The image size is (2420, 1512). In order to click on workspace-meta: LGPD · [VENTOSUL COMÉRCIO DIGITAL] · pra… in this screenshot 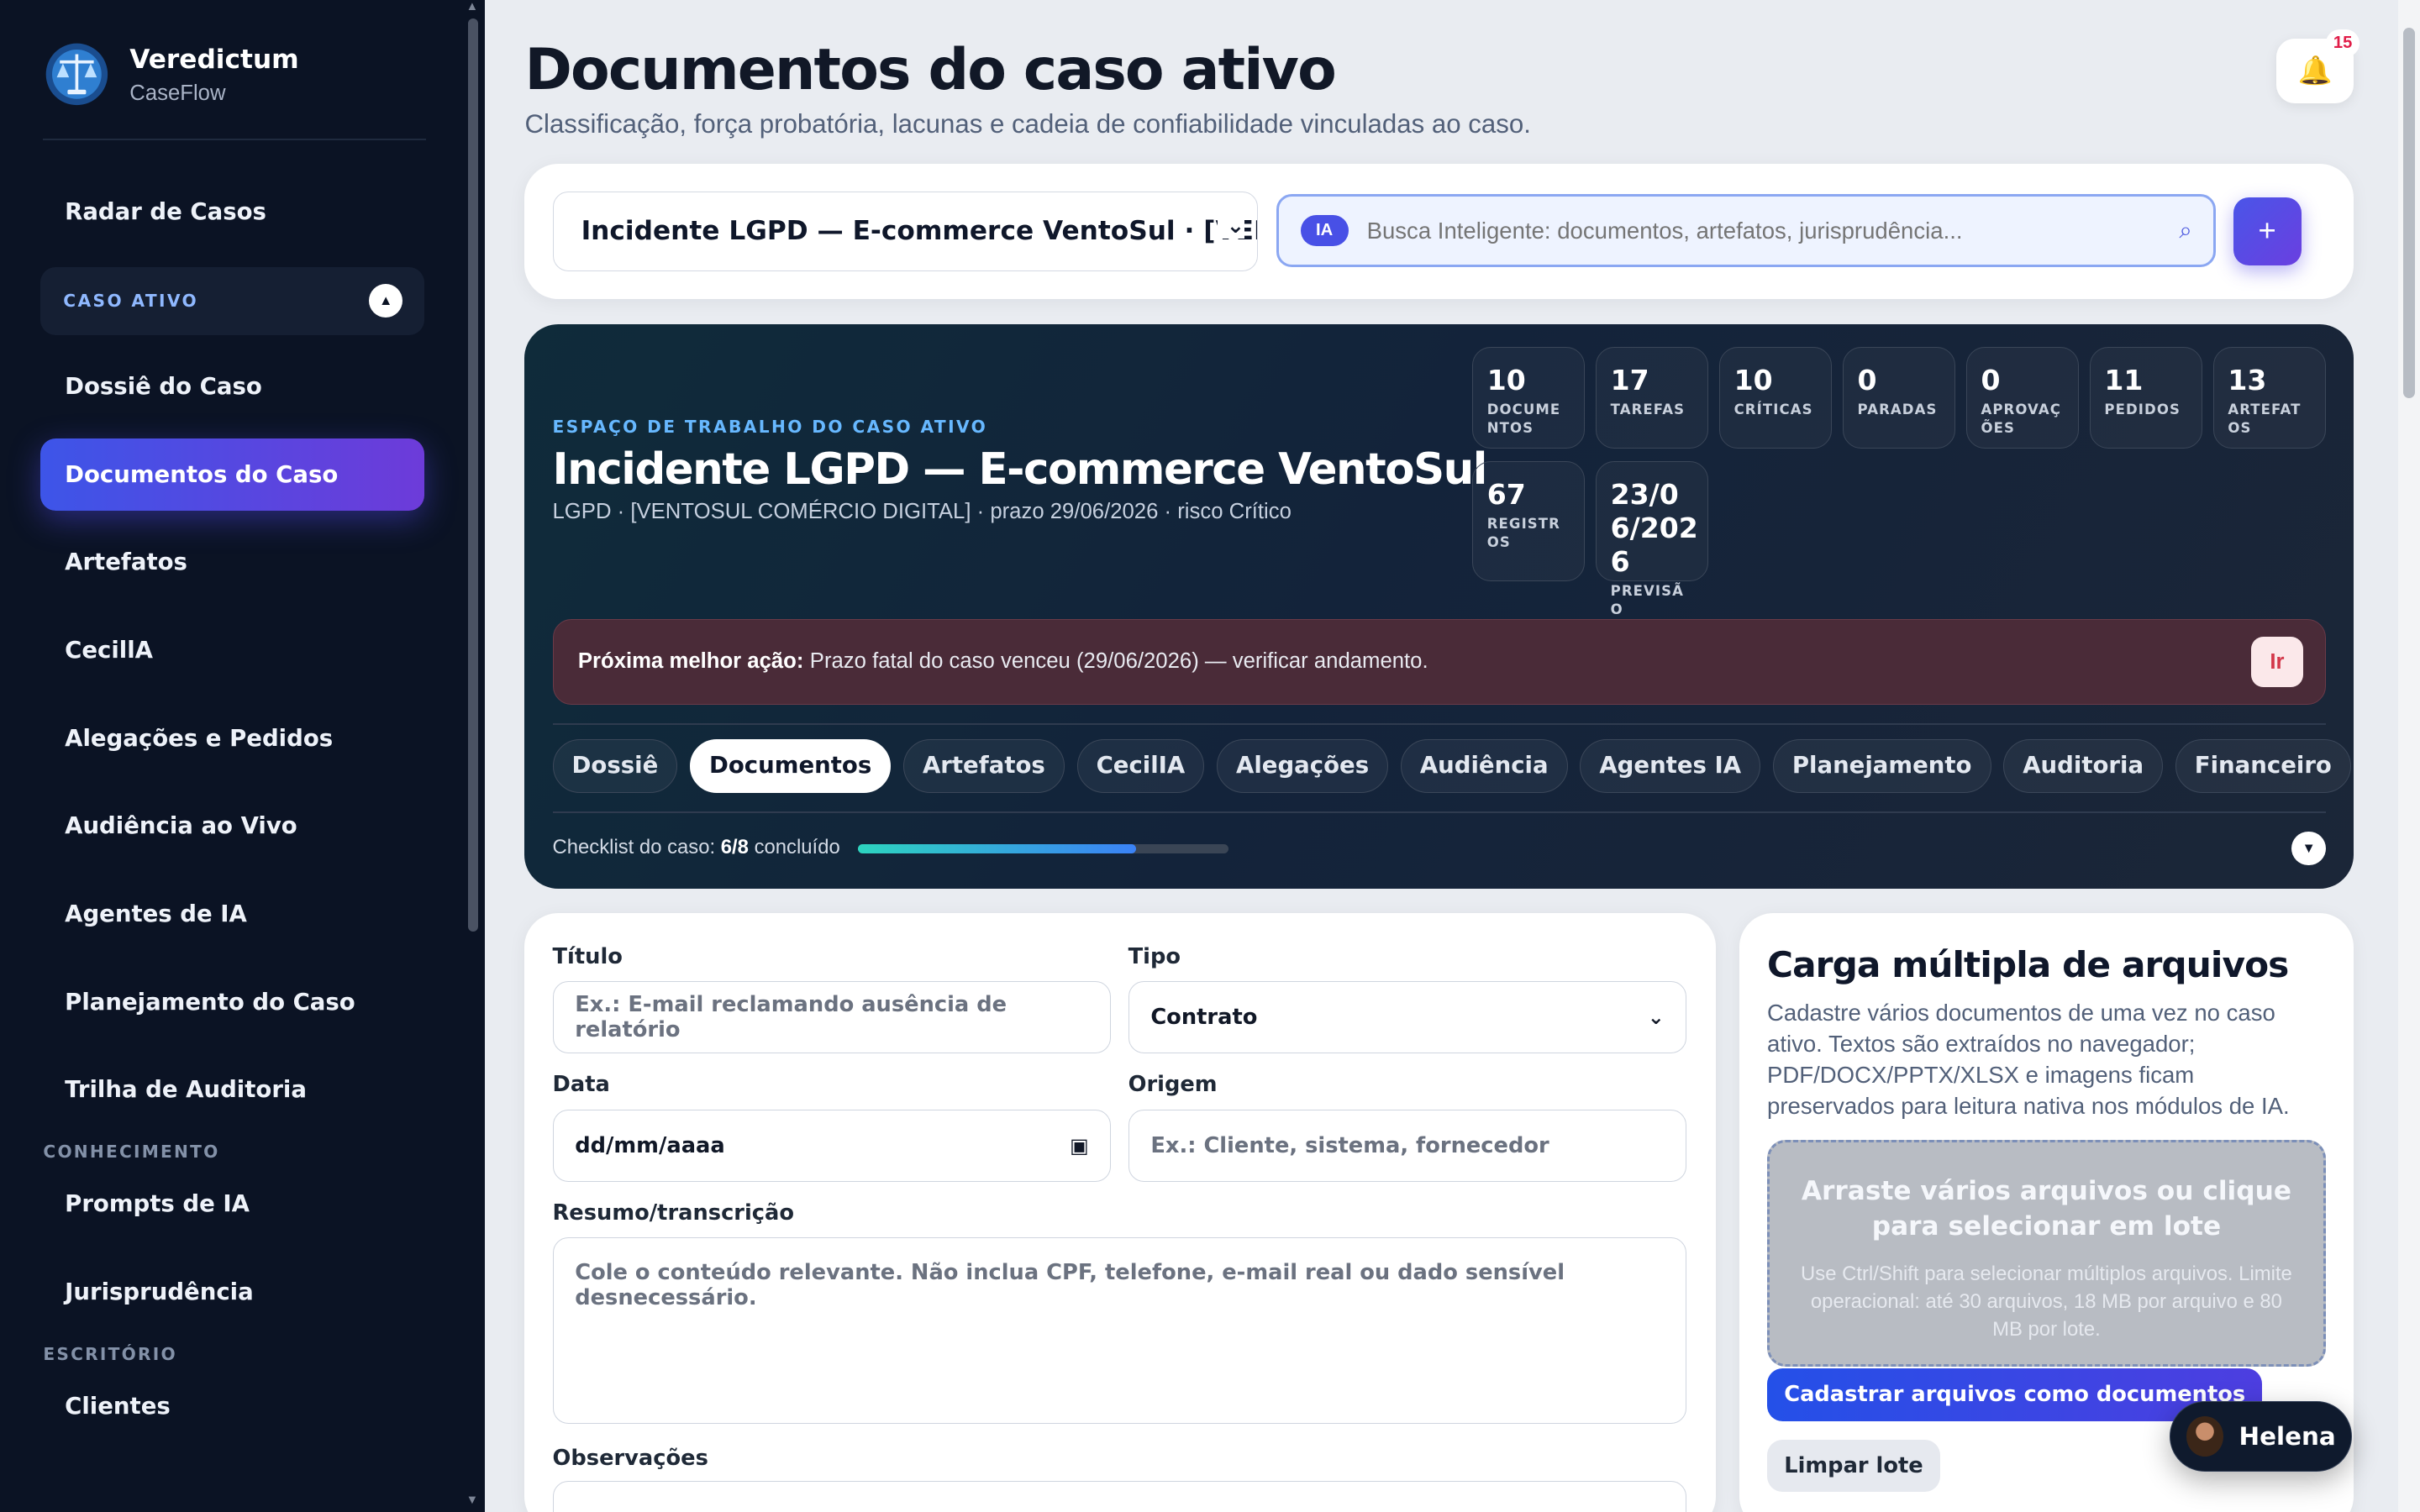, I will do `click(922, 512)`.